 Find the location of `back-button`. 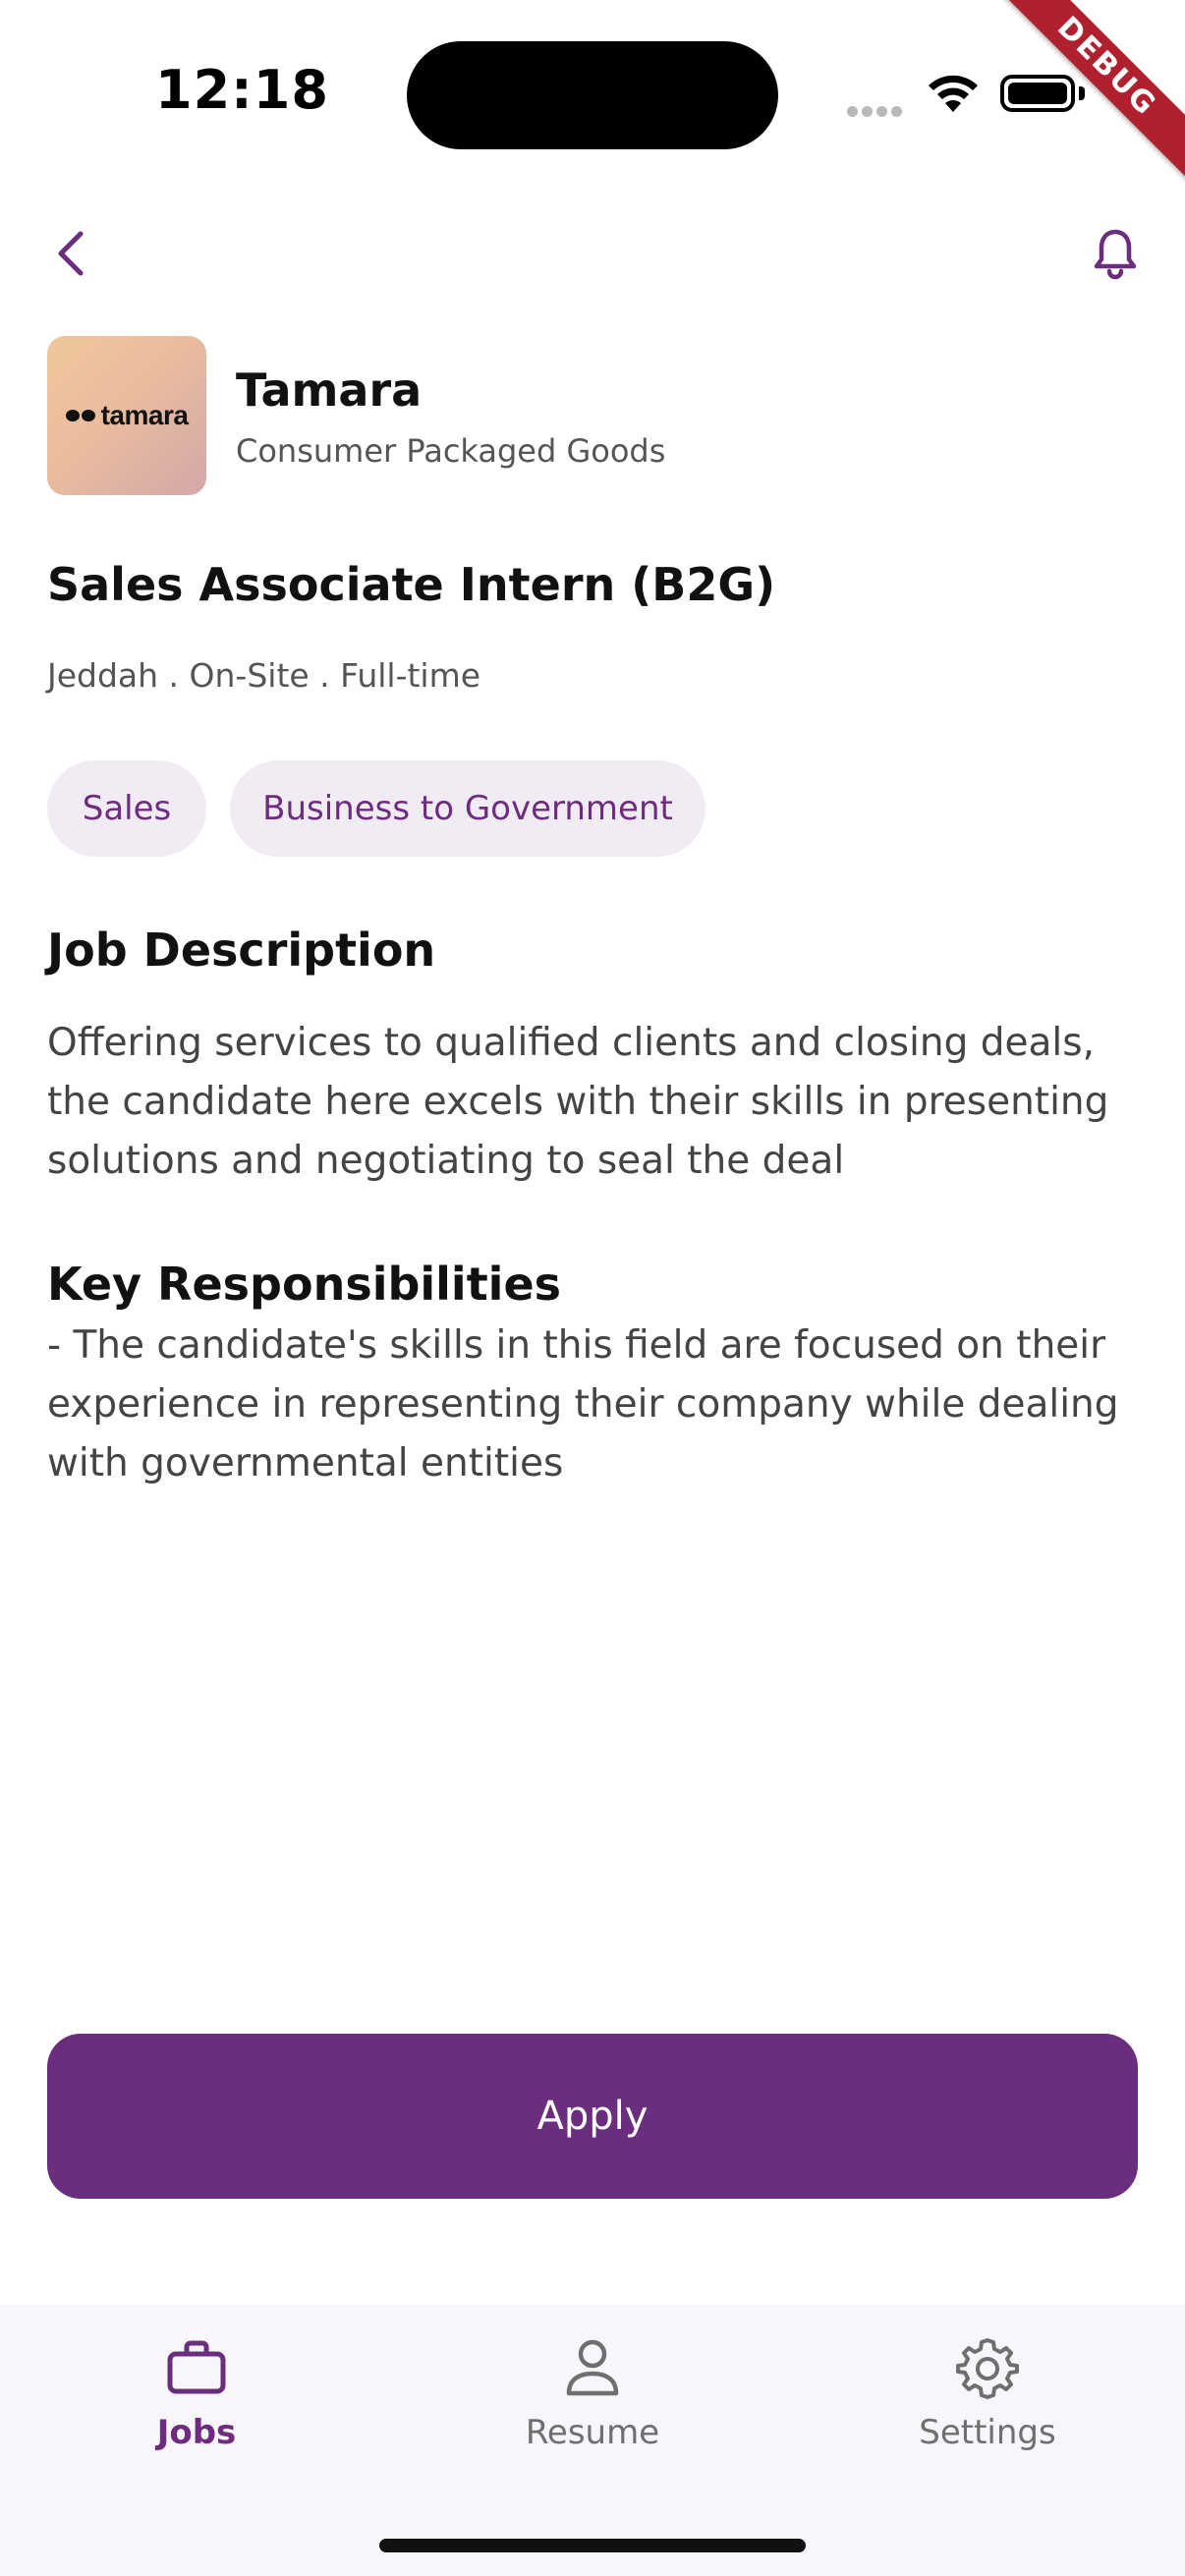

back-button is located at coordinates (70, 253).